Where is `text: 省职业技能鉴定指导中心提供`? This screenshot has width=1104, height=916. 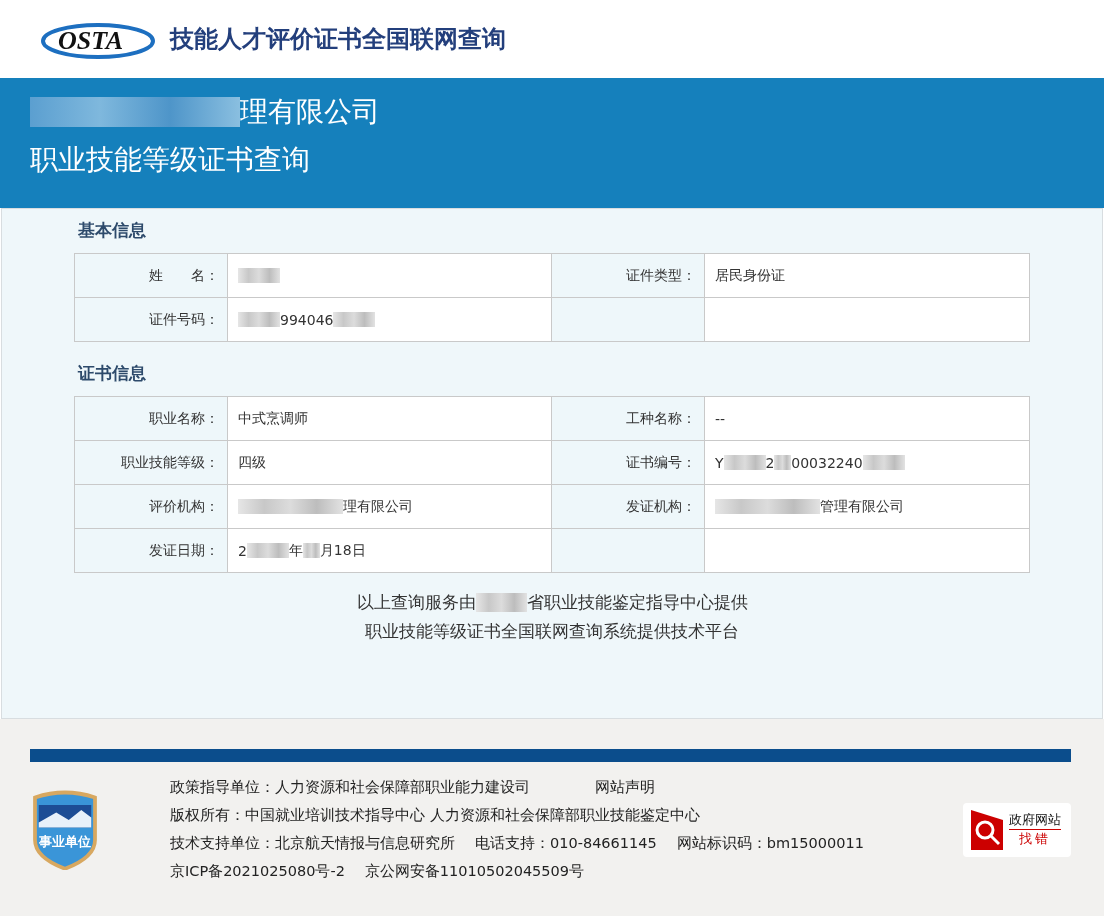 text: 省职业技能鉴定指导中心提供 is located at coordinates (637, 602).